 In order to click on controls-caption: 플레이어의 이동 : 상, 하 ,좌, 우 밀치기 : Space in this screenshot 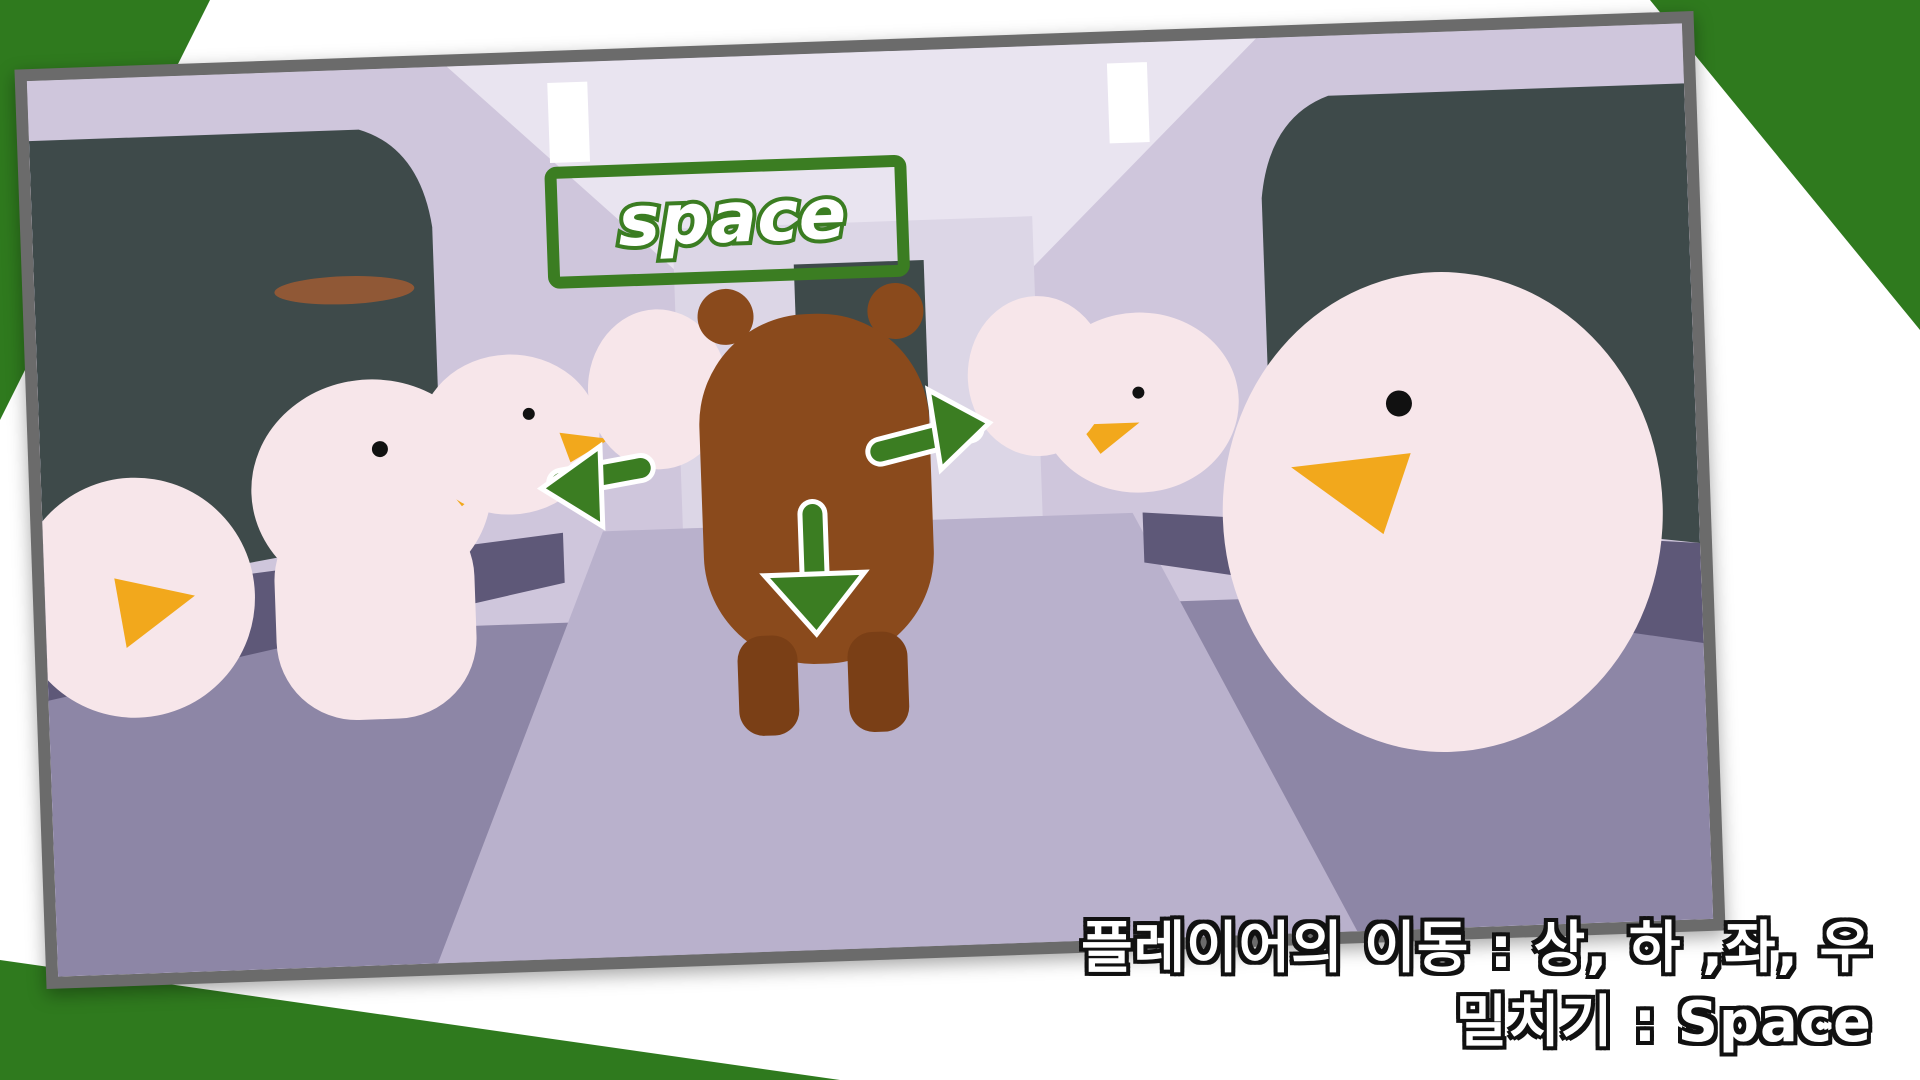, I will do `click(1476, 986)`.